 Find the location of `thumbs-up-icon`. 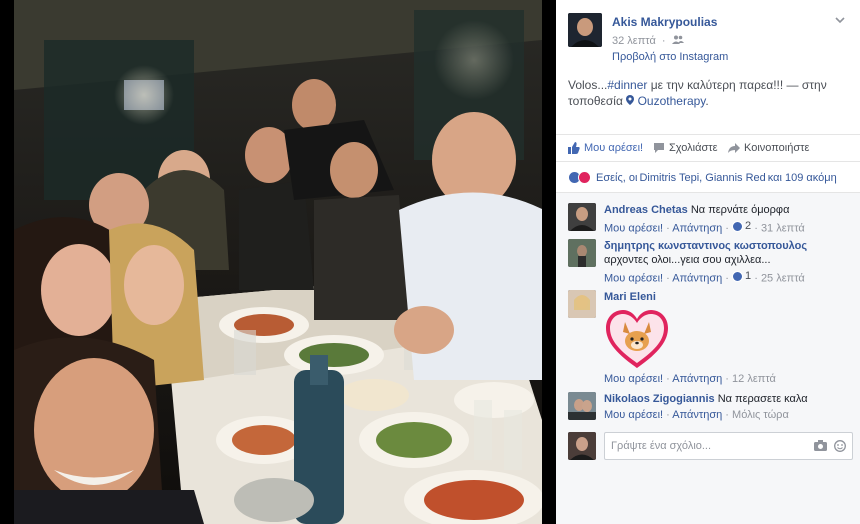

thumbs-up-icon is located at coordinates (574, 148).